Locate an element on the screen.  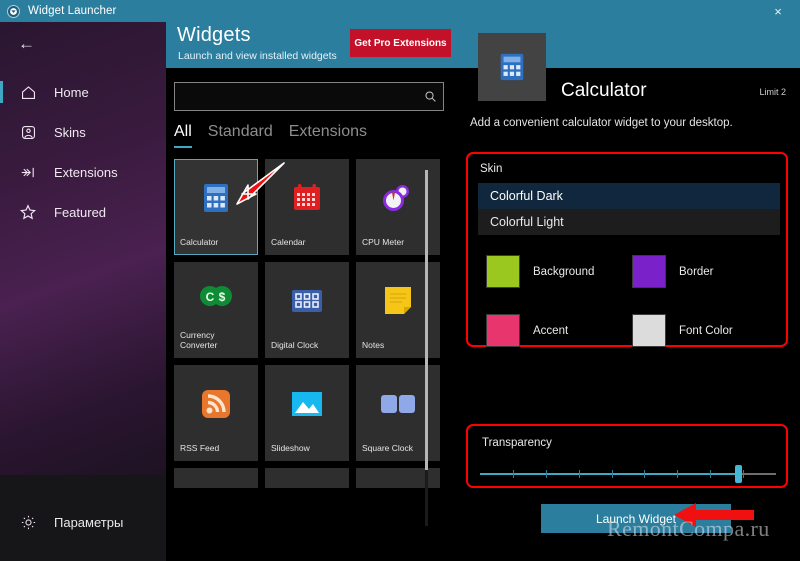
widget-tile-digital-clock: Digital Clock is located at coordinates (307, 310).